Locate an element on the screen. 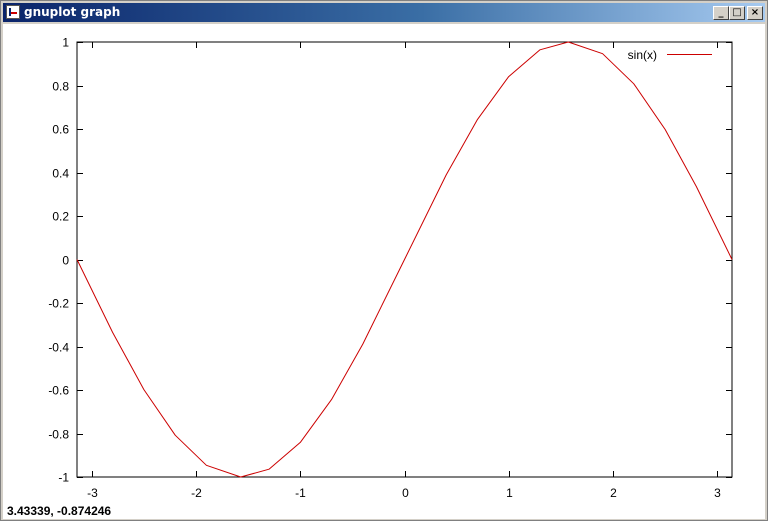 This screenshot has height=521, width=768. y-tick-label: 0 is located at coordinates (65, 261).